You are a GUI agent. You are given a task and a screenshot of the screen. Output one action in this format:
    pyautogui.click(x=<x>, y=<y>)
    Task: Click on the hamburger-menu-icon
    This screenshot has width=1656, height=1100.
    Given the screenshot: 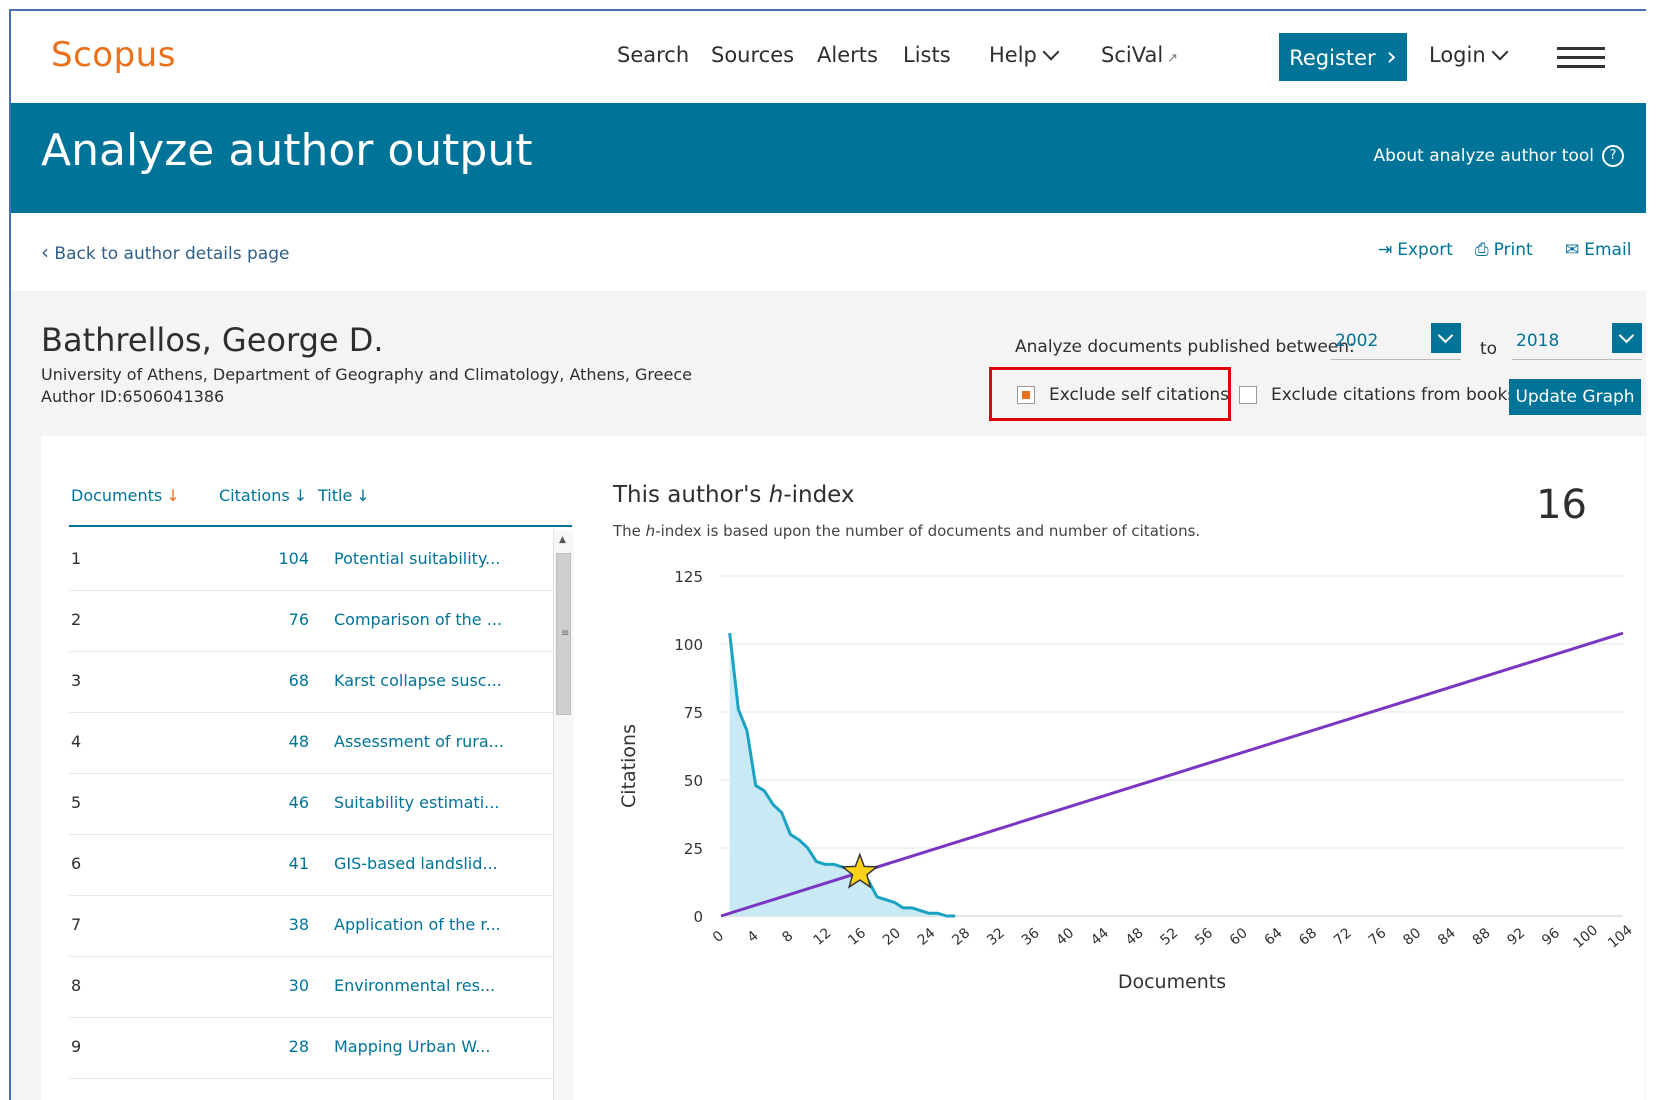 What is the action you would take?
    pyautogui.click(x=1581, y=58)
    